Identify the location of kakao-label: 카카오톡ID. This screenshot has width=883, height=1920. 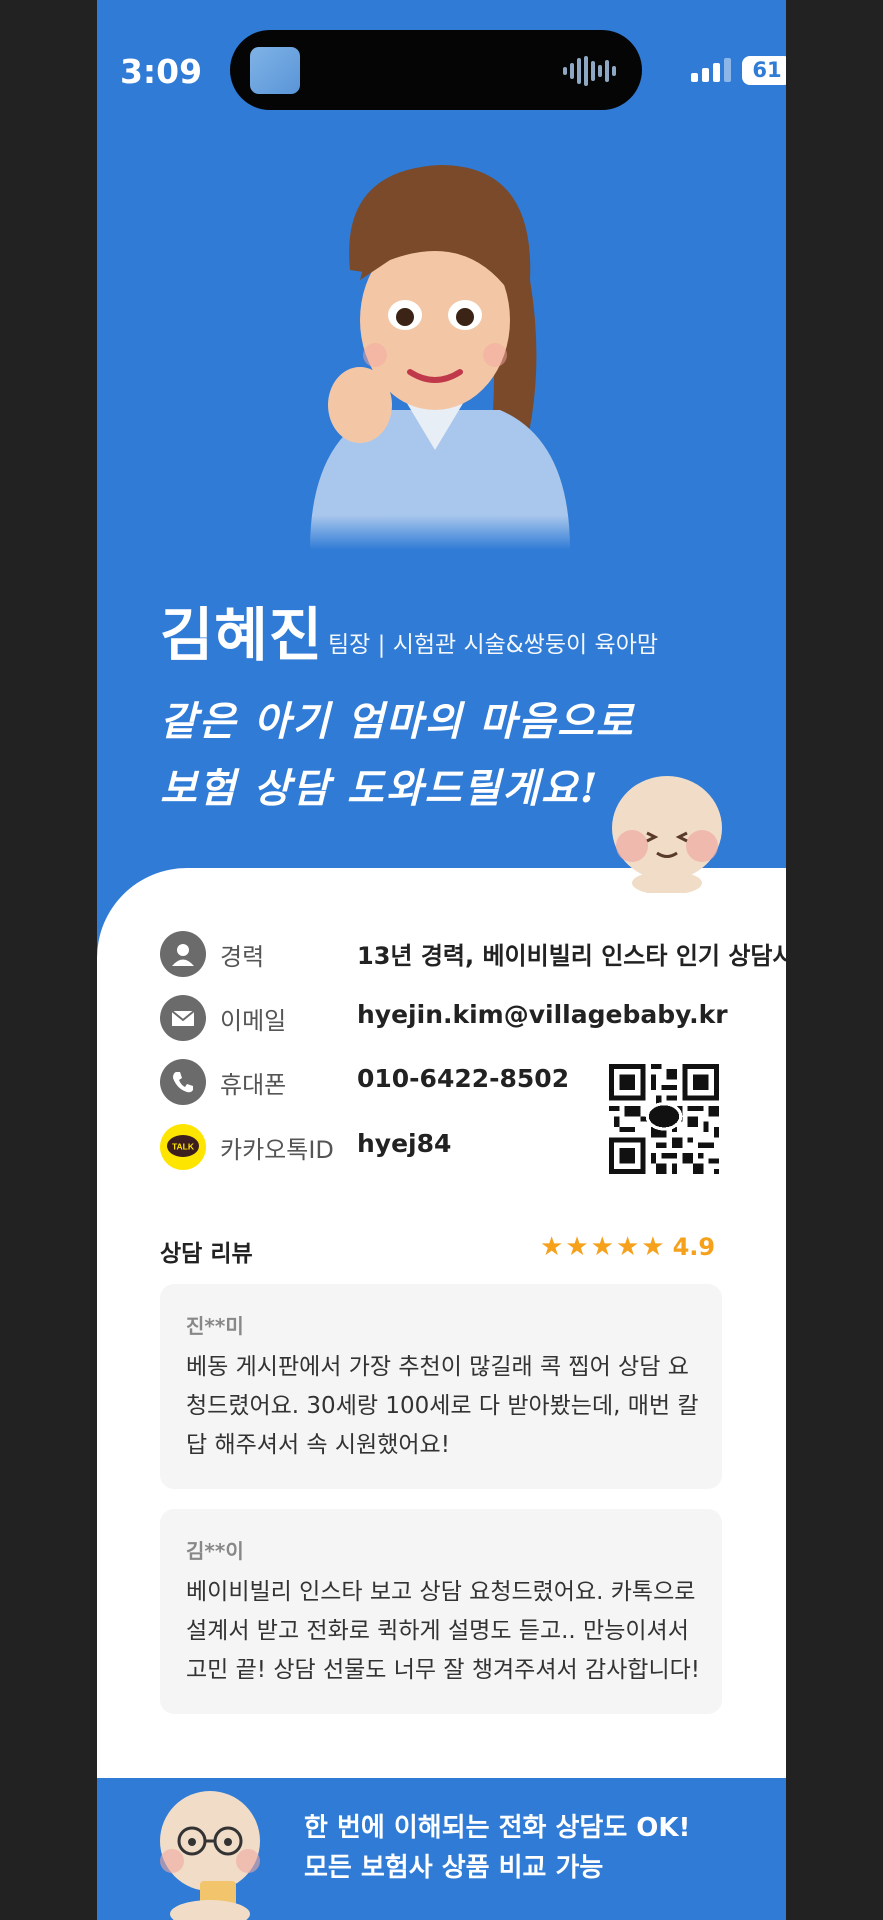
(277, 1150).